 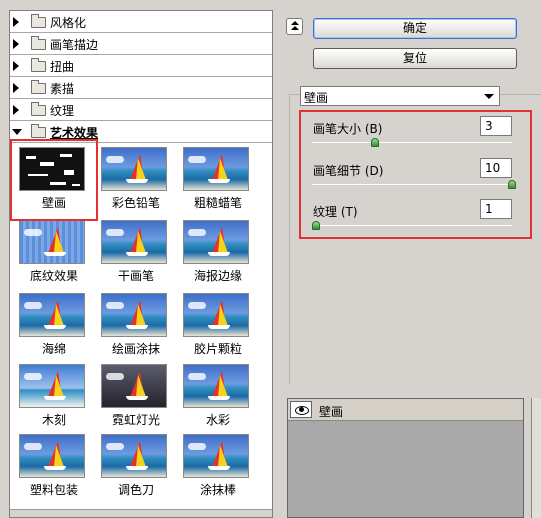 I want to click on filter-label: 海报边缘, so click(x=217, y=276).